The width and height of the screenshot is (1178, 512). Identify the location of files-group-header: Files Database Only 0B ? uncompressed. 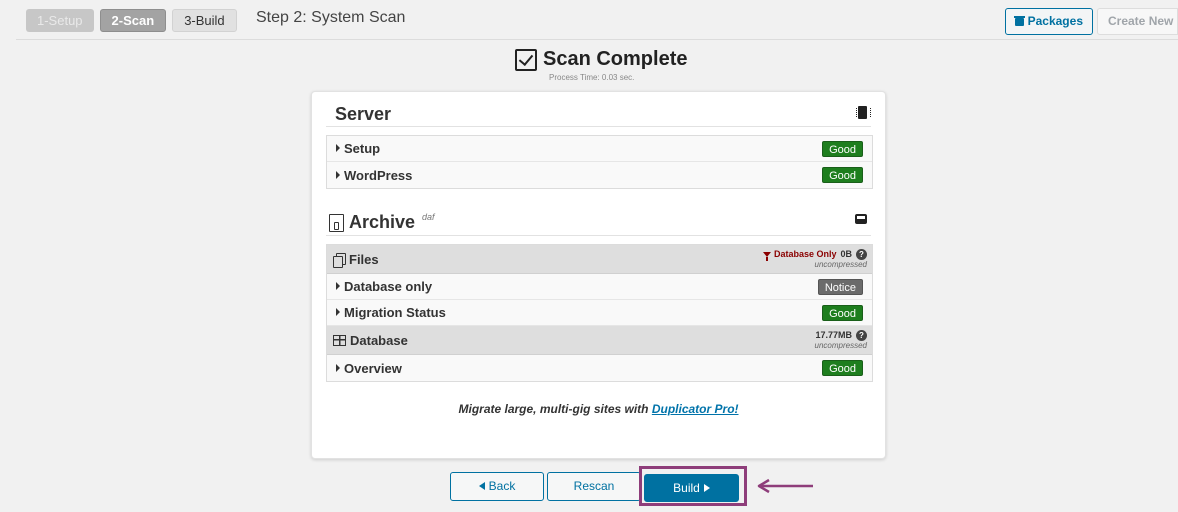
(599, 259).